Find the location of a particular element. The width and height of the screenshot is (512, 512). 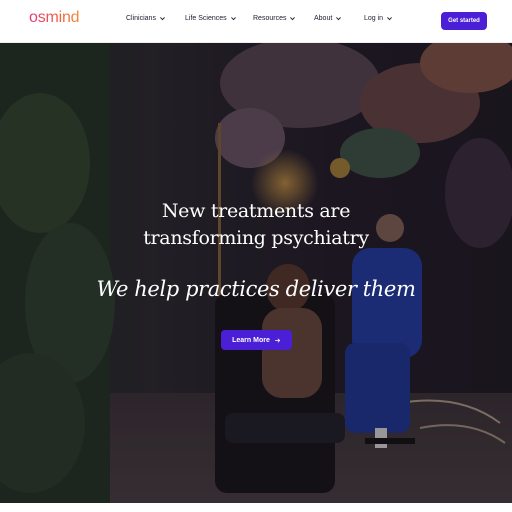

learn-more-label: Learn More is located at coordinates (251, 340).